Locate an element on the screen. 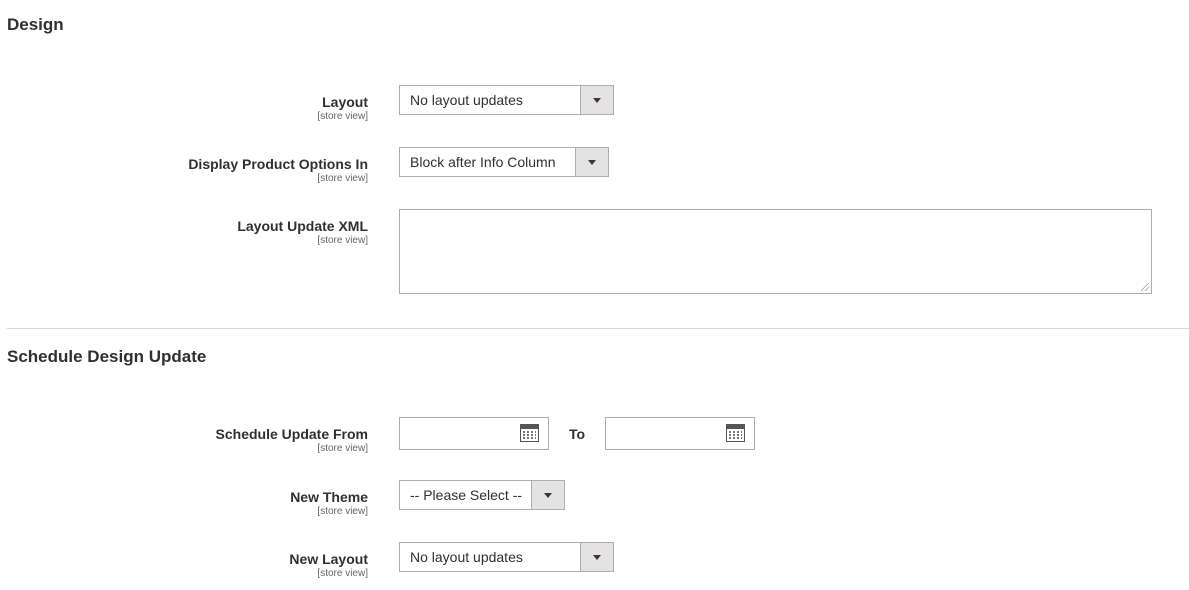 The image size is (1189, 590). resize-grip-icon is located at coordinates (1145, 287).